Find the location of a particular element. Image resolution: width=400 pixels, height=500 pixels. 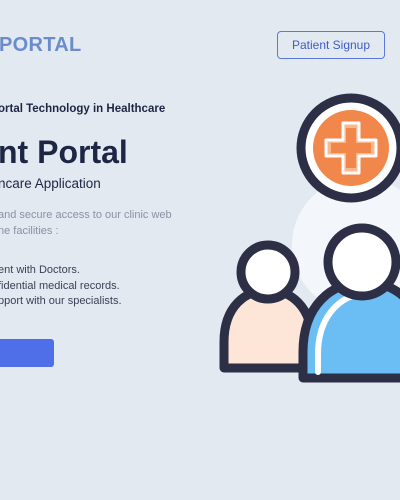

medical-plus-icon is located at coordinates (348, 148).